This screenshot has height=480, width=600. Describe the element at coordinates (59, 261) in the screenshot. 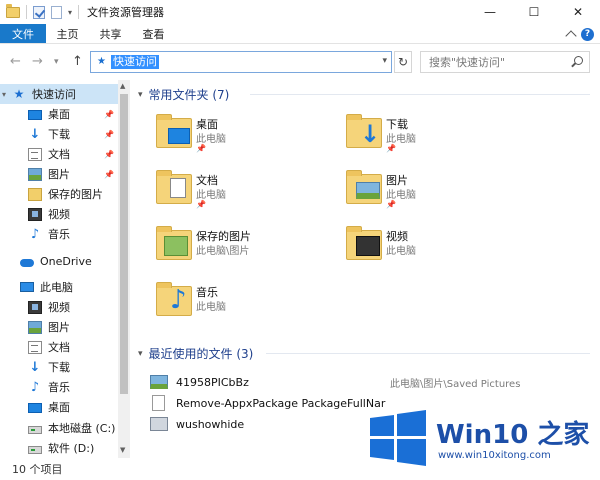

I see `nav-item-onedrive: OneDrive` at that location.